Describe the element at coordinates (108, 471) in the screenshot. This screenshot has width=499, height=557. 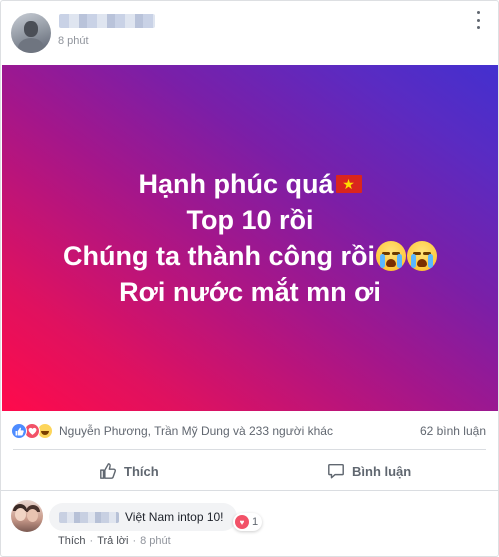
I see `thumbs-up-icon` at that location.